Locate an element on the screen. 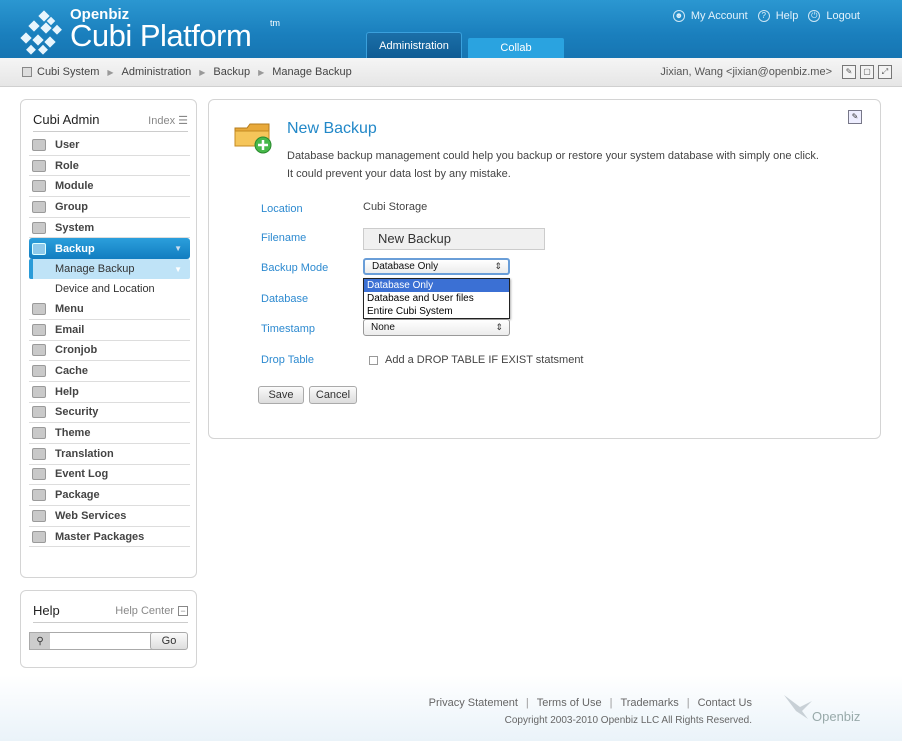 The width and height of the screenshot is (902, 741). help-icon is located at coordinates (39, 391).